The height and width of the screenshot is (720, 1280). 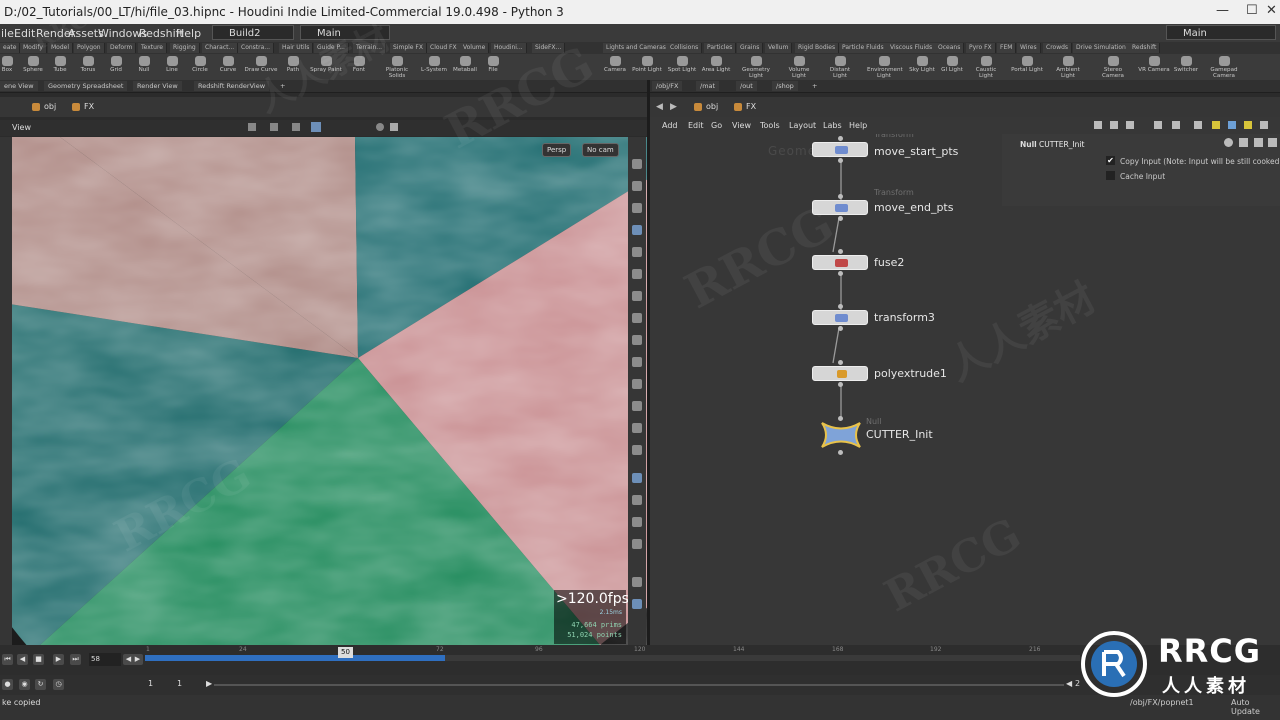 What do you see at coordinates (252, 127) in the screenshot?
I see `select-icon` at bounding box center [252, 127].